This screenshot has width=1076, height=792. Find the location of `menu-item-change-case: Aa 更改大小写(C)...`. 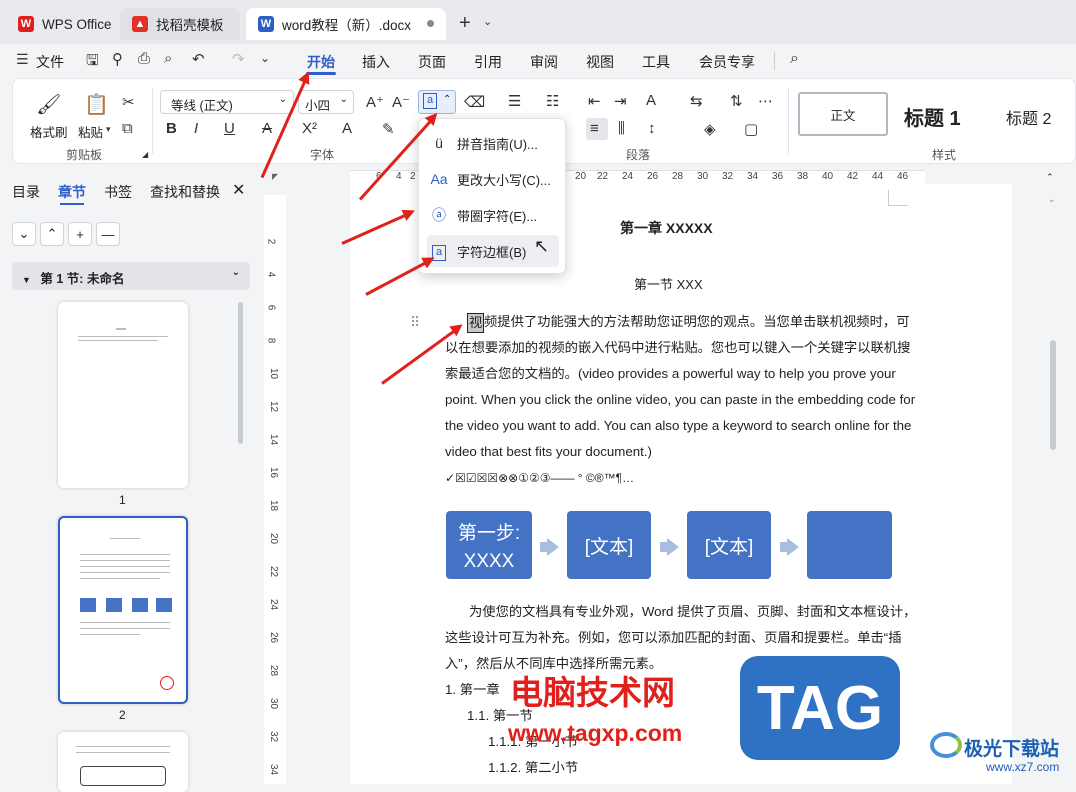

menu-item-change-case: Aa 更改大小写(C)... is located at coordinates (493, 179).